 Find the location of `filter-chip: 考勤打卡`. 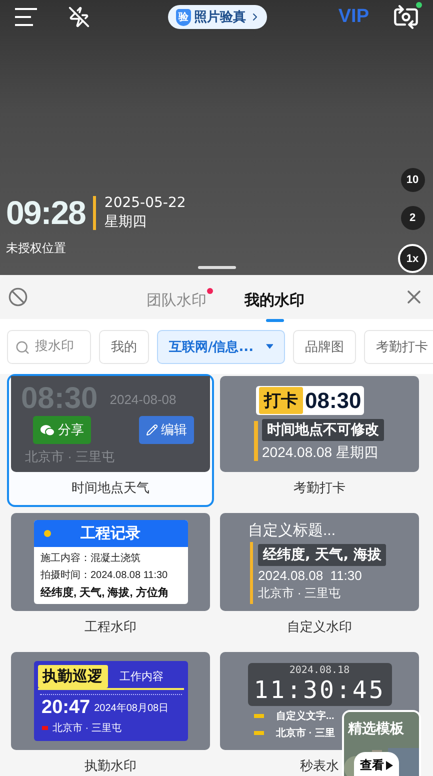

filter-chip: 考勤打卡 is located at coordinates (398, 347).